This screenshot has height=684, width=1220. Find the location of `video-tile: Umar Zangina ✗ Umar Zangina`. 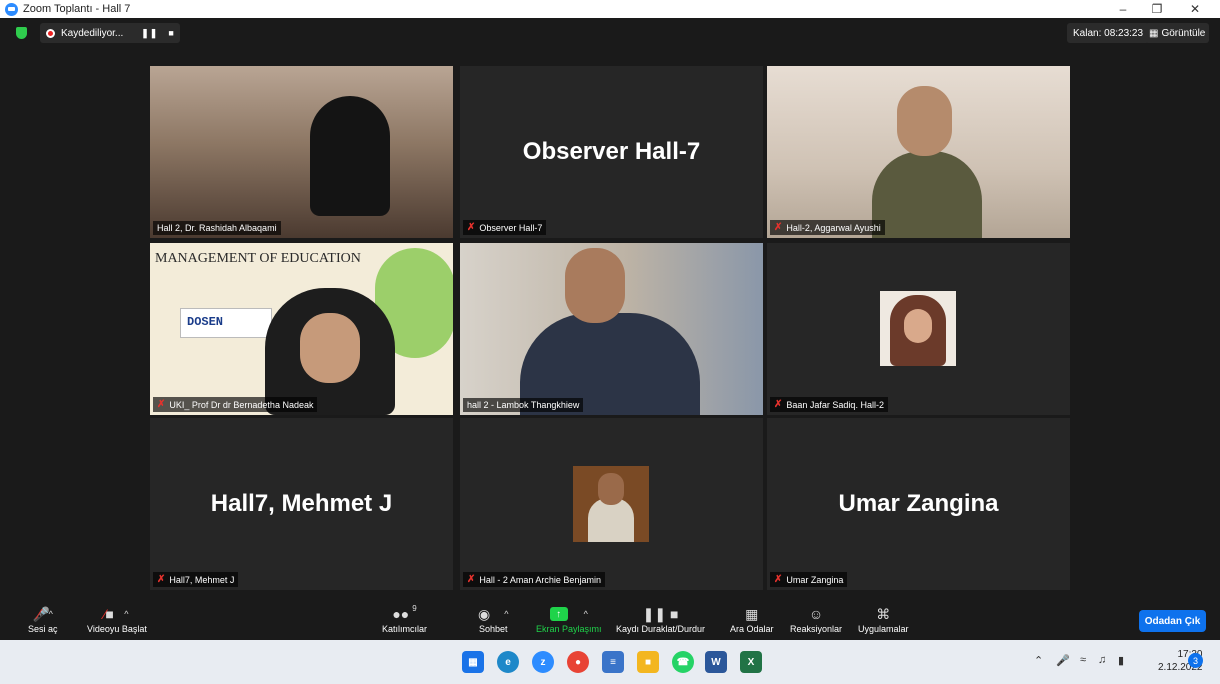

video-tile: Umar Zangina ✗ Umar Zangina is located at coordinates (918, 504).